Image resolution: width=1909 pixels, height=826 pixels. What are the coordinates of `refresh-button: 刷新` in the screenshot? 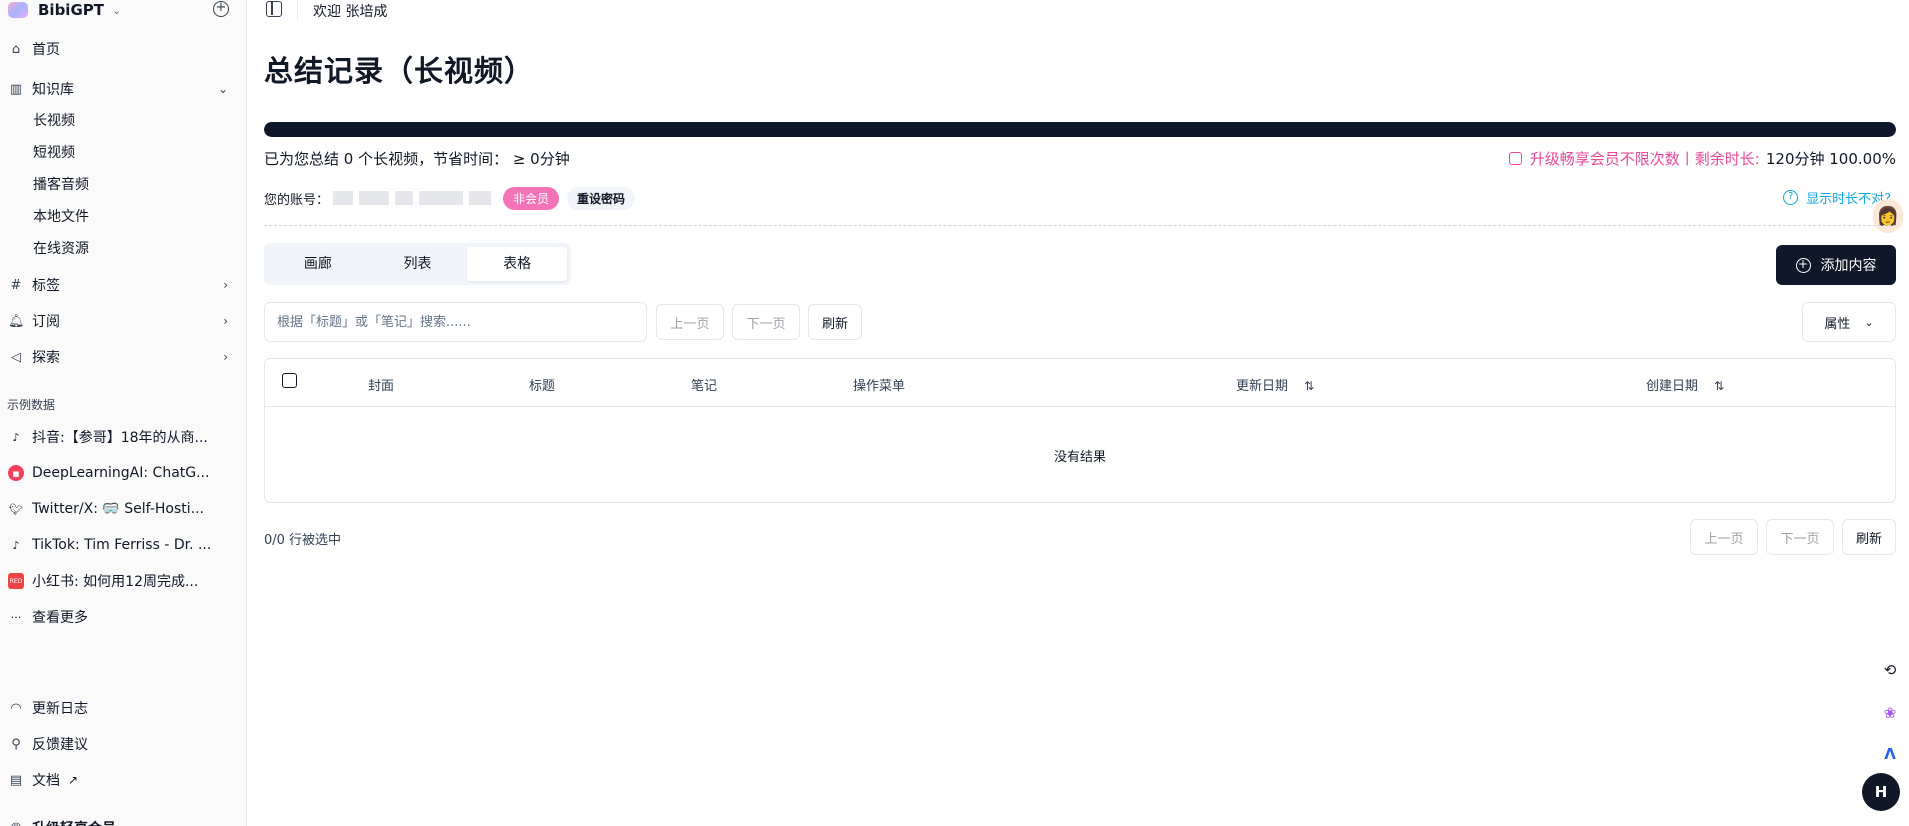 It's located at (835, 322).